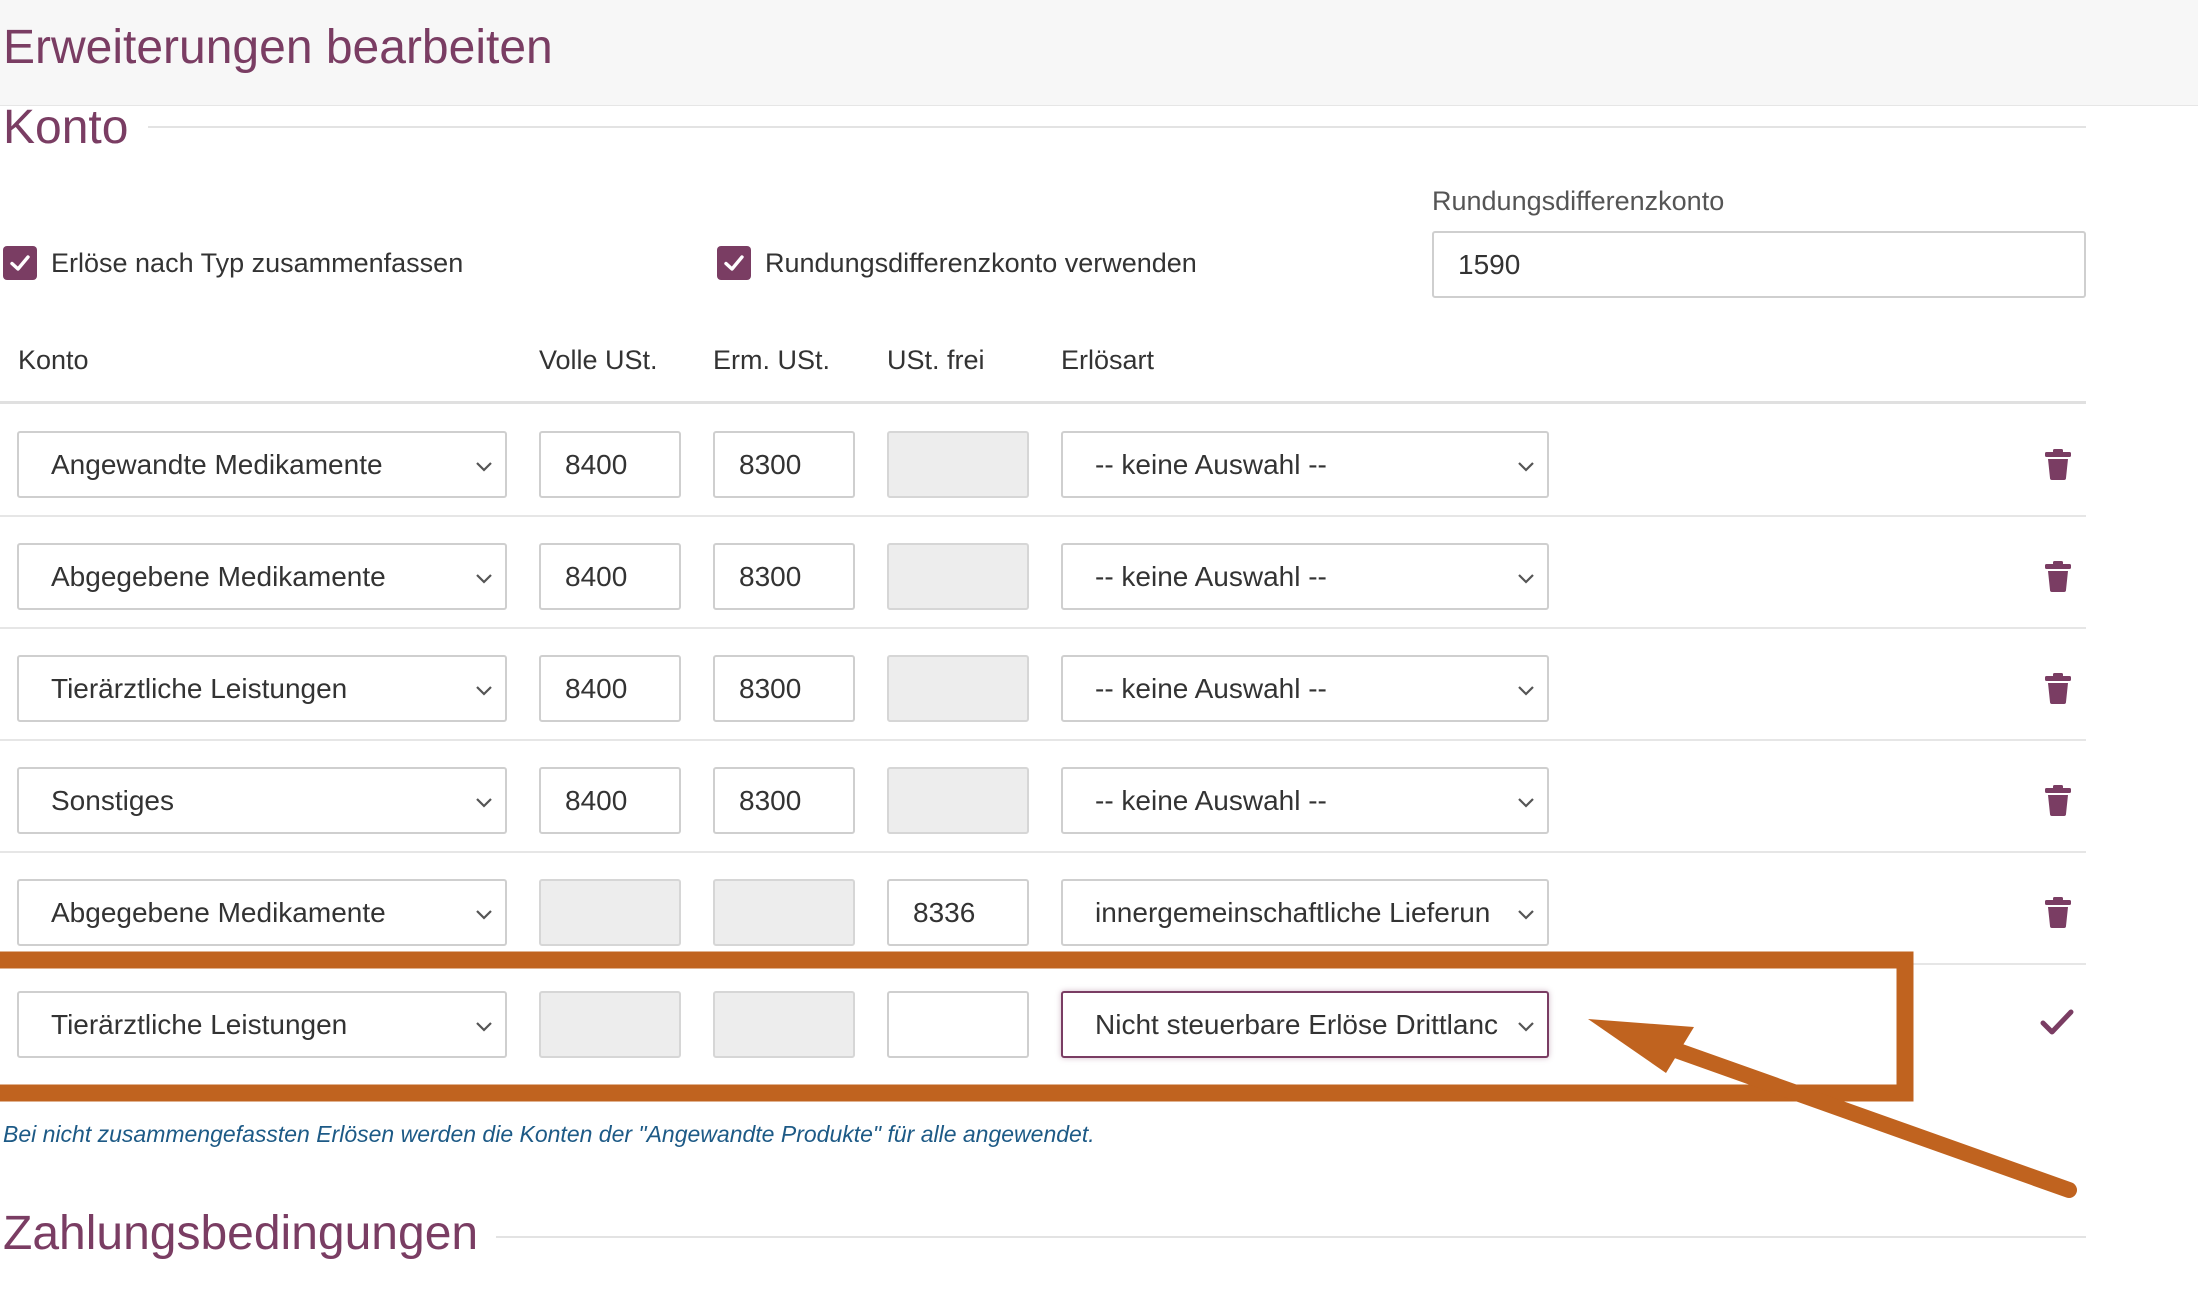 Image resolution: width=2198 pixels, height=1294 pixels. I want to click on annotation-arrow-head, so click(1641, 1046).